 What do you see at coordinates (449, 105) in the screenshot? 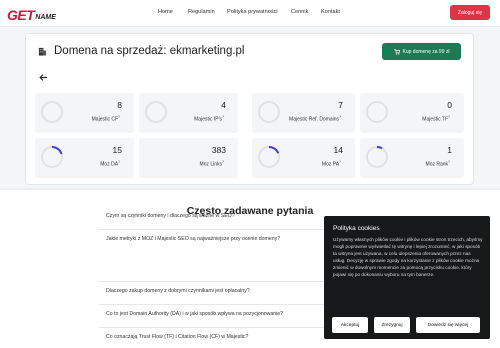
I see `metric-value: 0` at bounding box center [449, 105].